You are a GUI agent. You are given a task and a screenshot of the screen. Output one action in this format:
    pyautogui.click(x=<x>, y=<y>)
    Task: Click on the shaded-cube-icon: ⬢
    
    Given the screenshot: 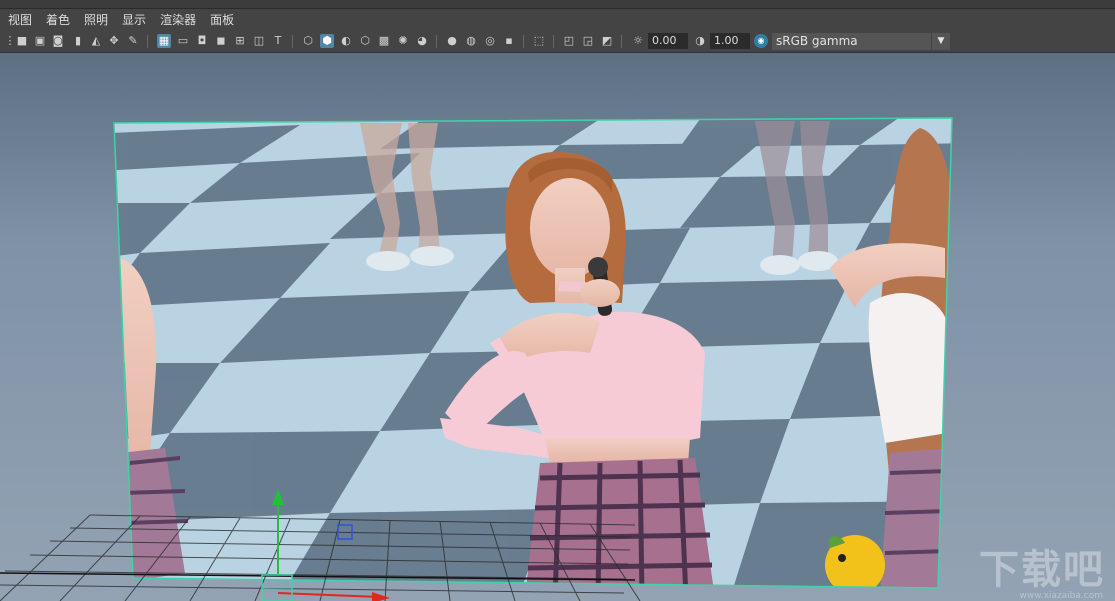 What is the action you would take?
    pyautogui.click(x=327, y=41)
    